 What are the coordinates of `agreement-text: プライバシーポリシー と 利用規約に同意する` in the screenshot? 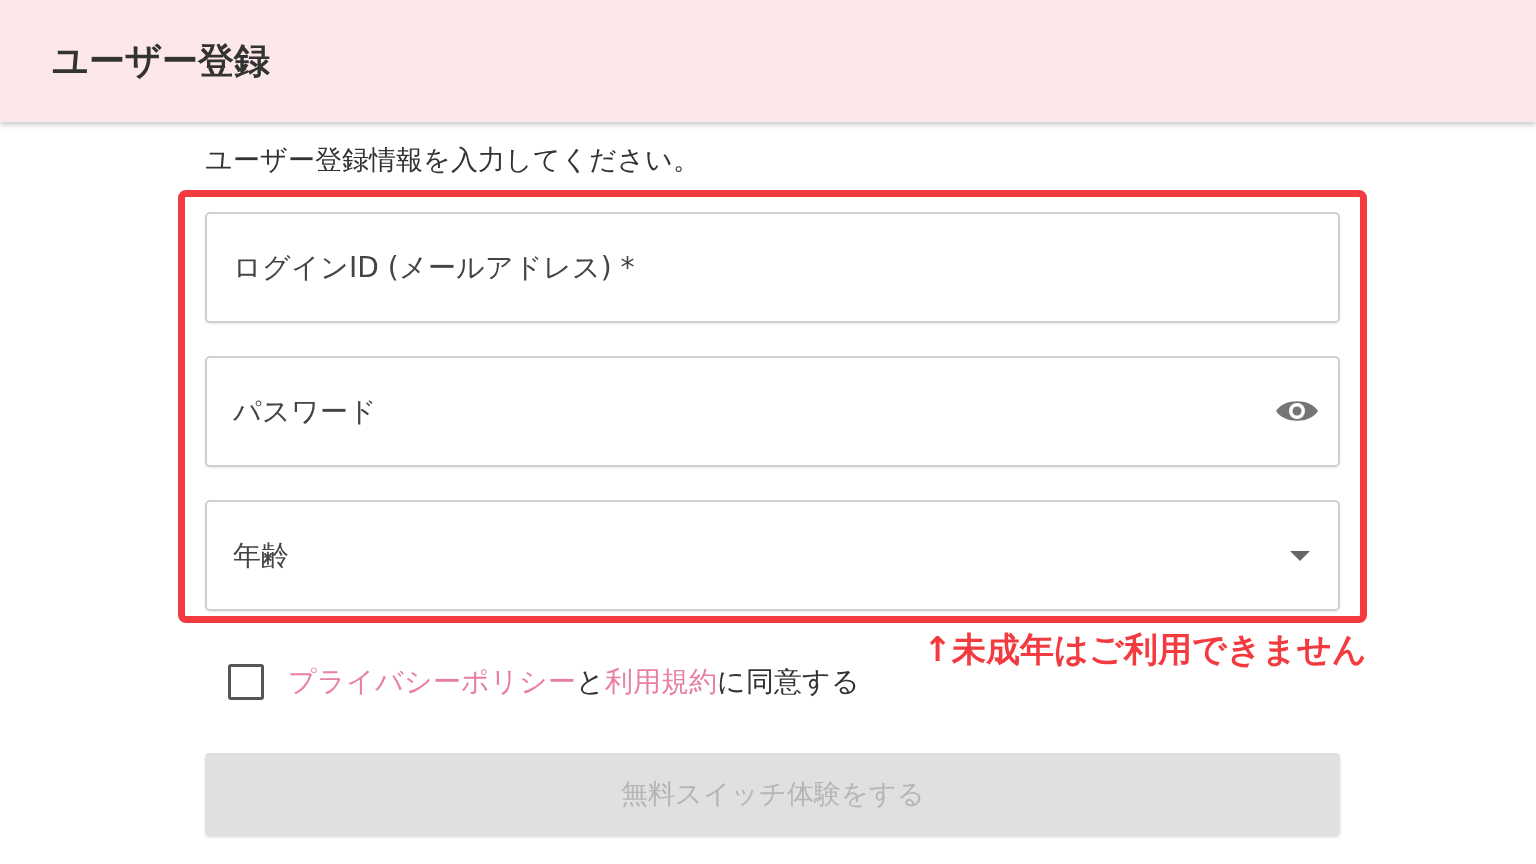 It's located at (574, 682).